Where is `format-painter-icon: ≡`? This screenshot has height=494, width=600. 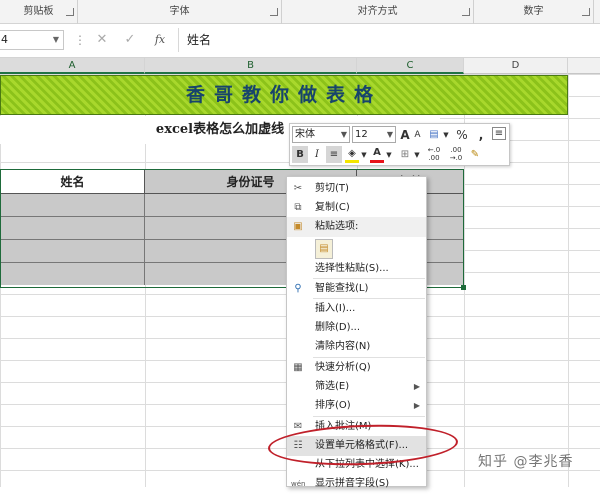 format-painter-icon: ≡ is located at coordinates (499, 133).